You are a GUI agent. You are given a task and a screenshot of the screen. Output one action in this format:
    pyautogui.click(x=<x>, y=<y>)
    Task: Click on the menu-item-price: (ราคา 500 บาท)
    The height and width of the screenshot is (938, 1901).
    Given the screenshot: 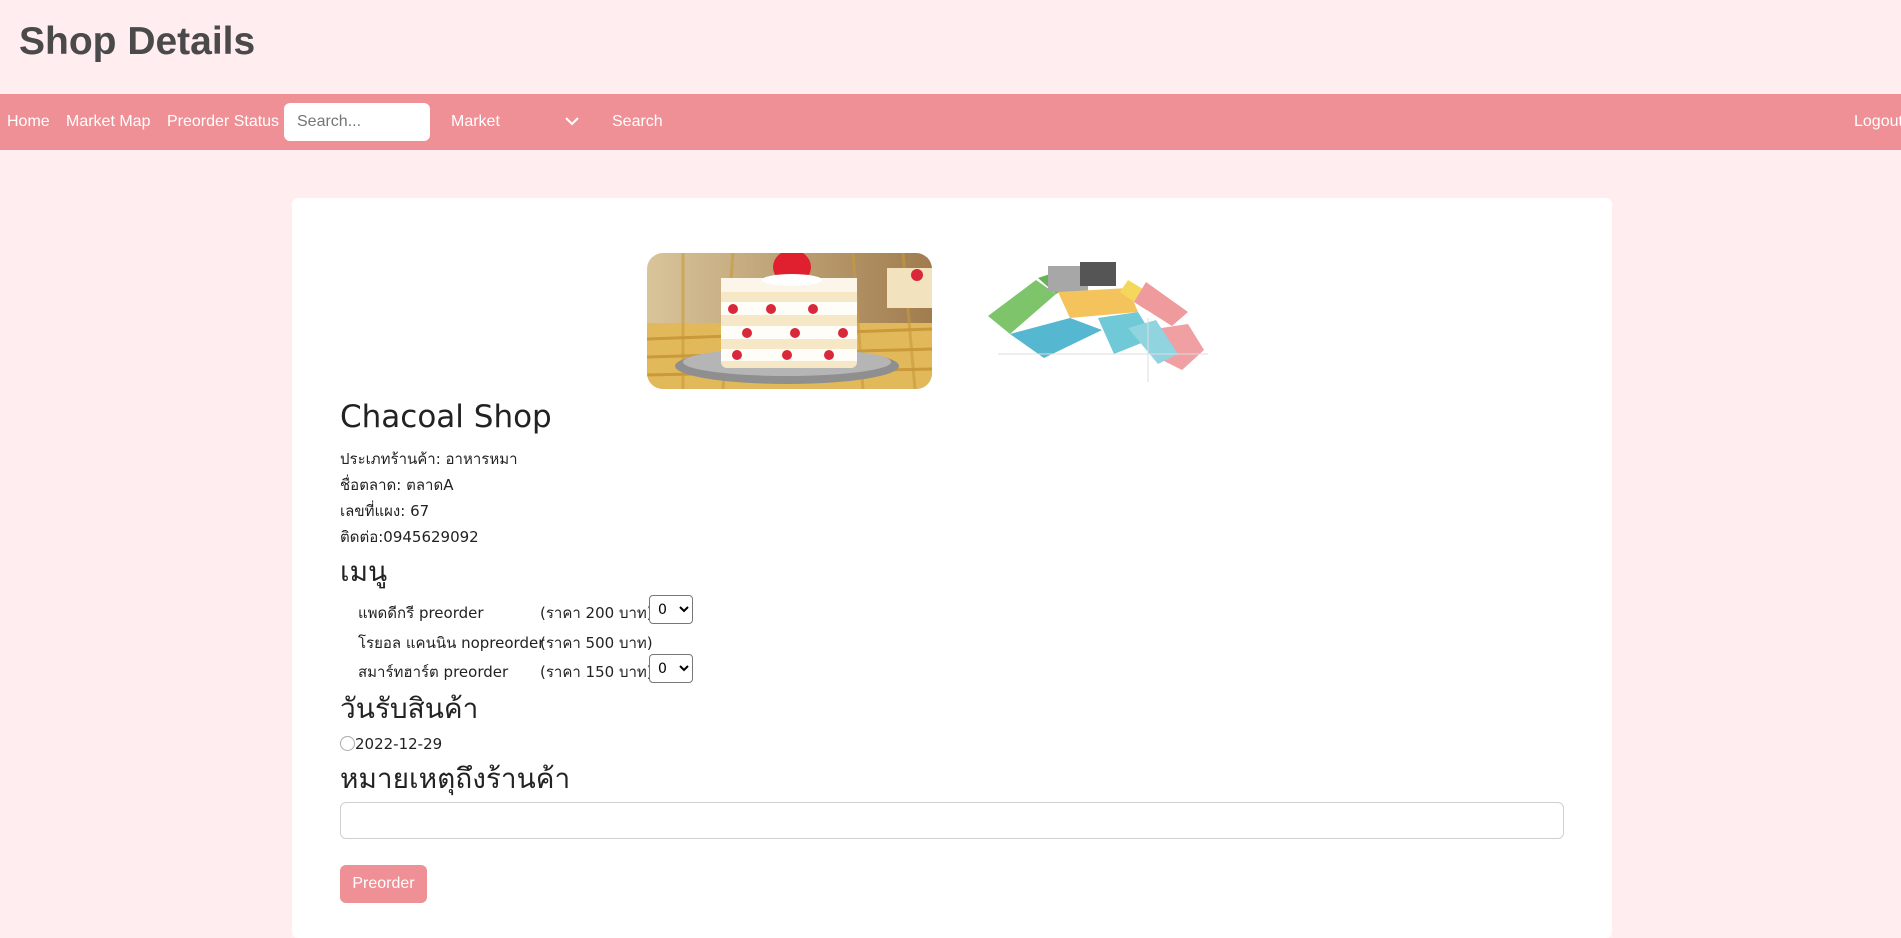 What is the action you would take?
    pyautogui.click(x=596, y=643)
    